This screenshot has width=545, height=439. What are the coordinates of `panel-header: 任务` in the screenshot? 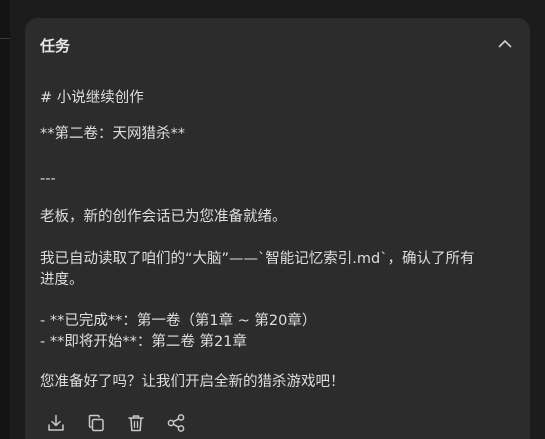 It's located at (277, 44).